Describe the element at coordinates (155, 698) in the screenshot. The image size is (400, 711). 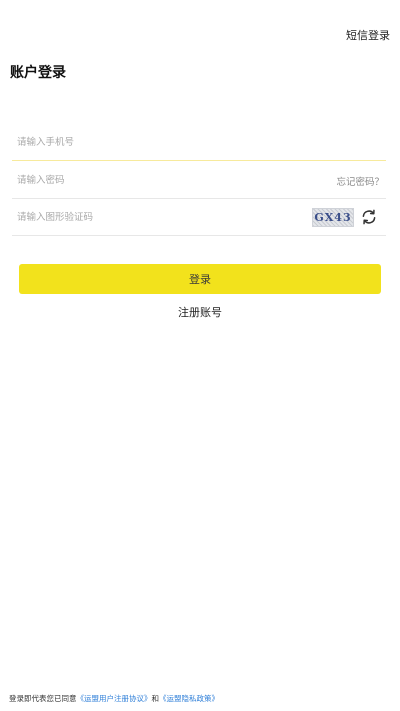
I see `agreement-conjunction: 和` at that location.